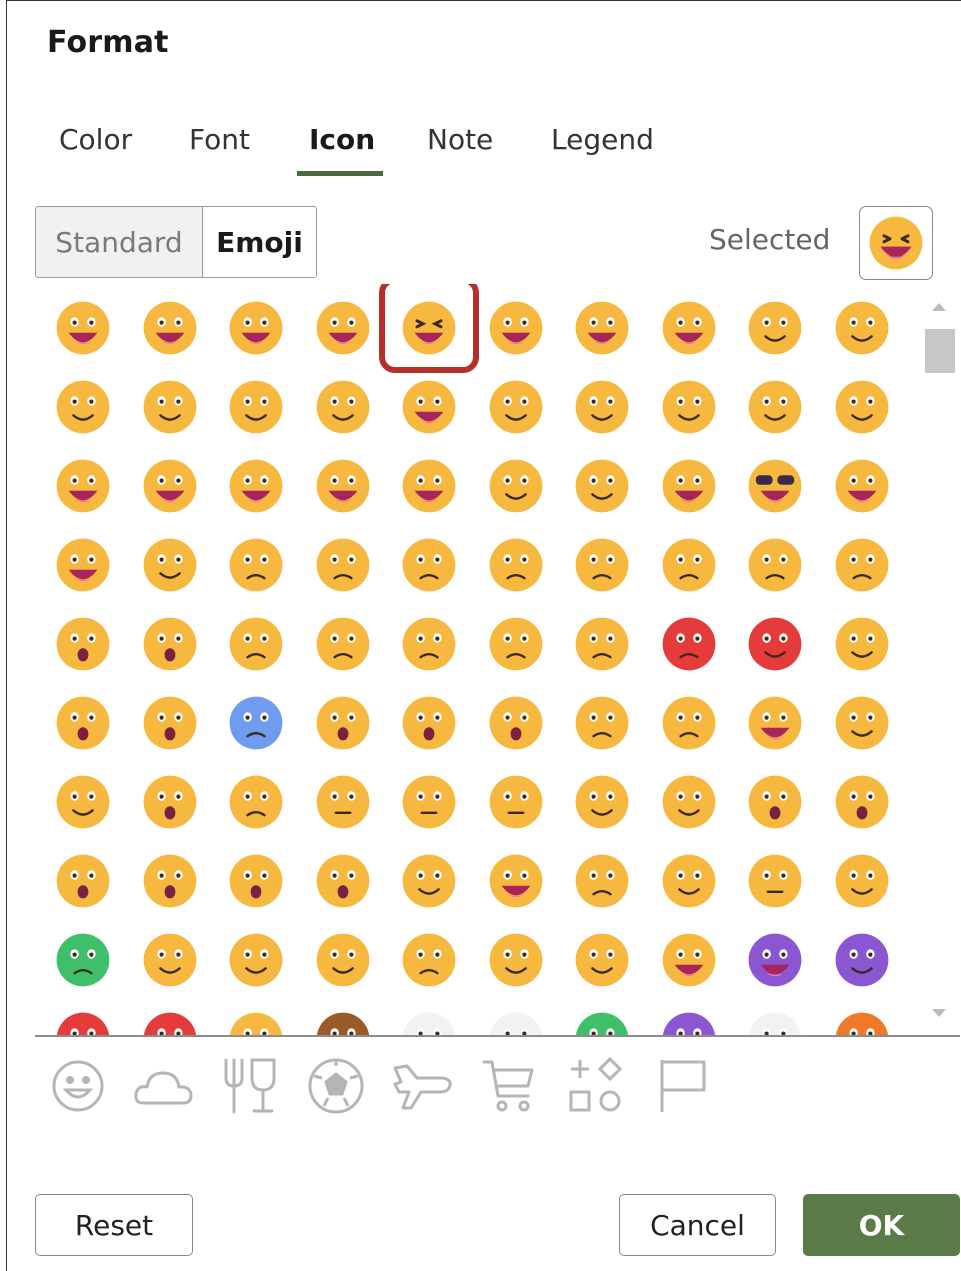  I want to click on alien-monster-emoji, so click(689, 1017).